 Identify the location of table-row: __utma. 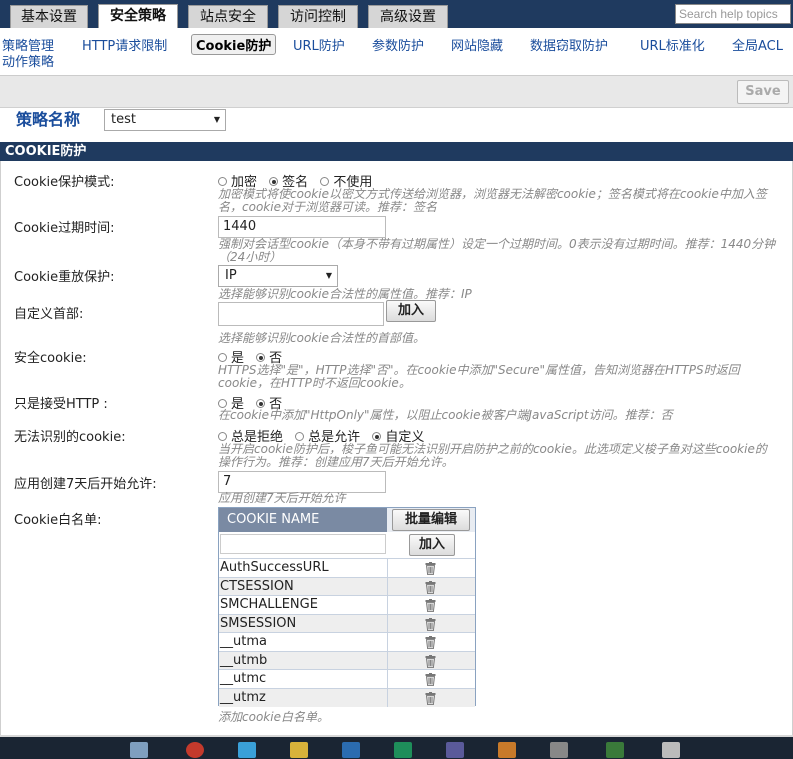
(347, 641).